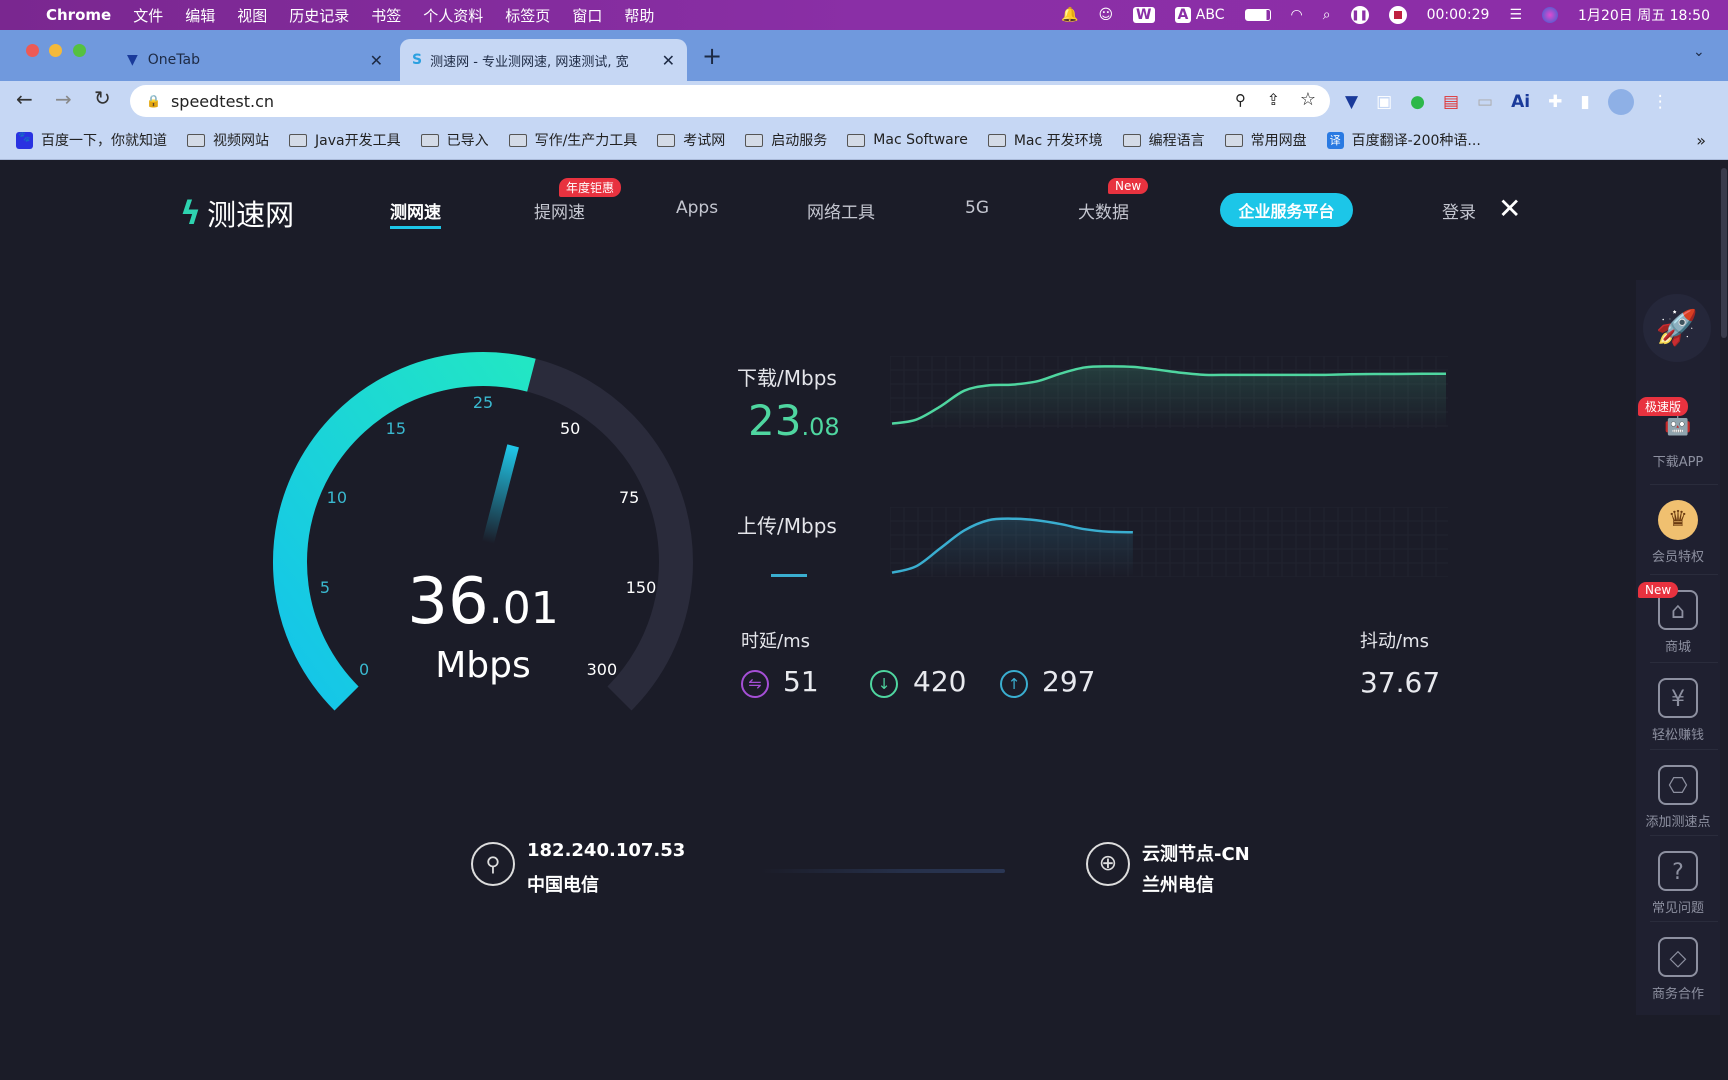 The width and height of the screenshot is (1728, 1080). I want to click on bookmark-item: 视频网站, so click(228, 140).